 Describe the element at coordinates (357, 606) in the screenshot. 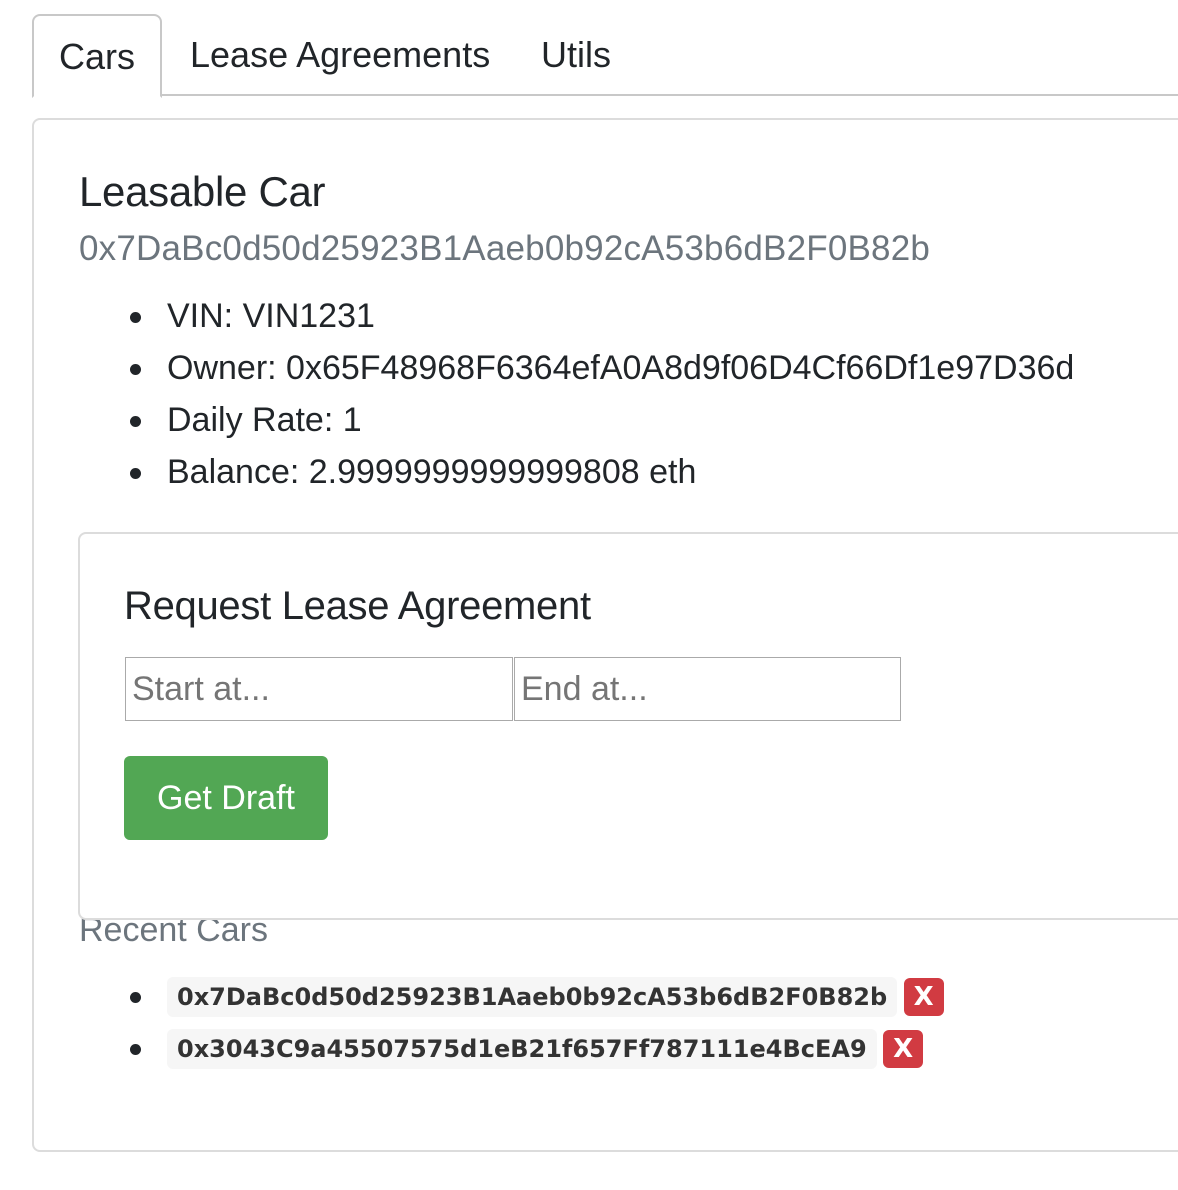

I see `lease-request-heading: Request Lease Agreement` at that location.